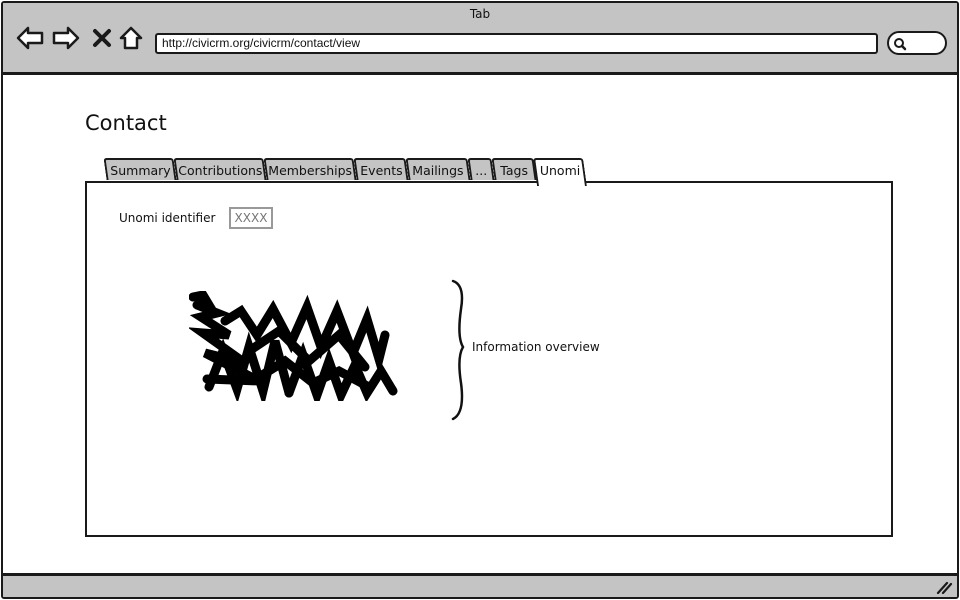  I want to click on tab-label: Memberships, so click(310, 170).